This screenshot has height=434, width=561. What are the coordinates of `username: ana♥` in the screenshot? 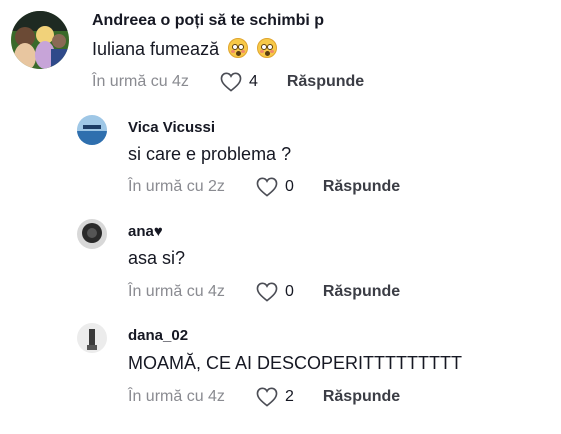 It's located at (145, 231).